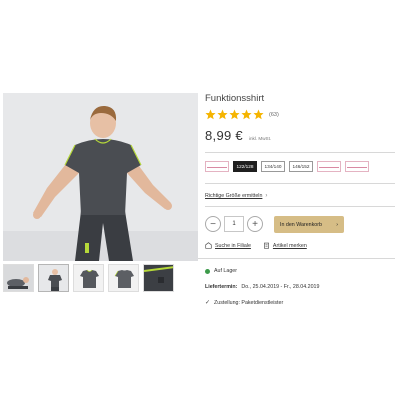 Image resolution: width=400 pixels, height=400 pixels. I want to click on store-search-link: Suche in Filiale, so click(228, 245).